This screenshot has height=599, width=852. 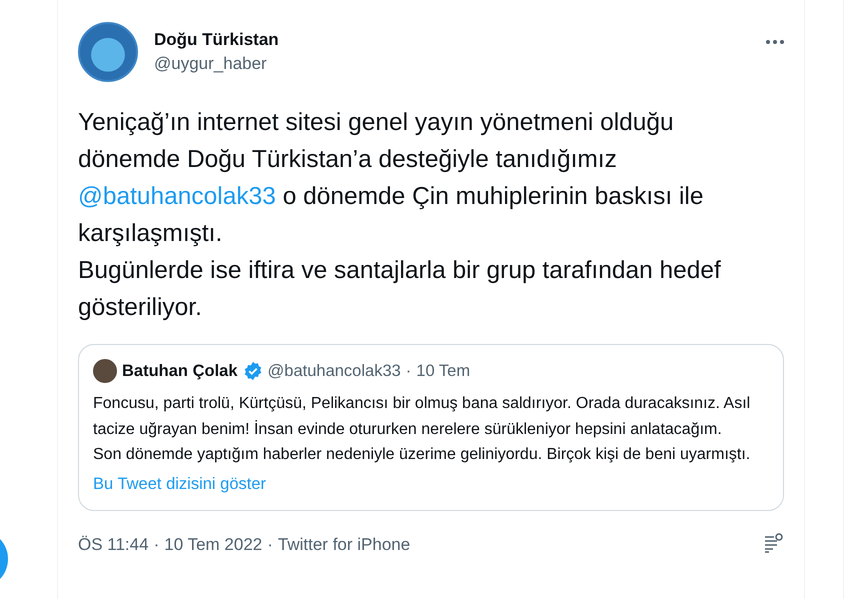 What do you see at coordinates (179, 484) in the screenshot?
I see `show-thread-link: Bu Tweet dizisini göster` at bounding box center [179, 484].